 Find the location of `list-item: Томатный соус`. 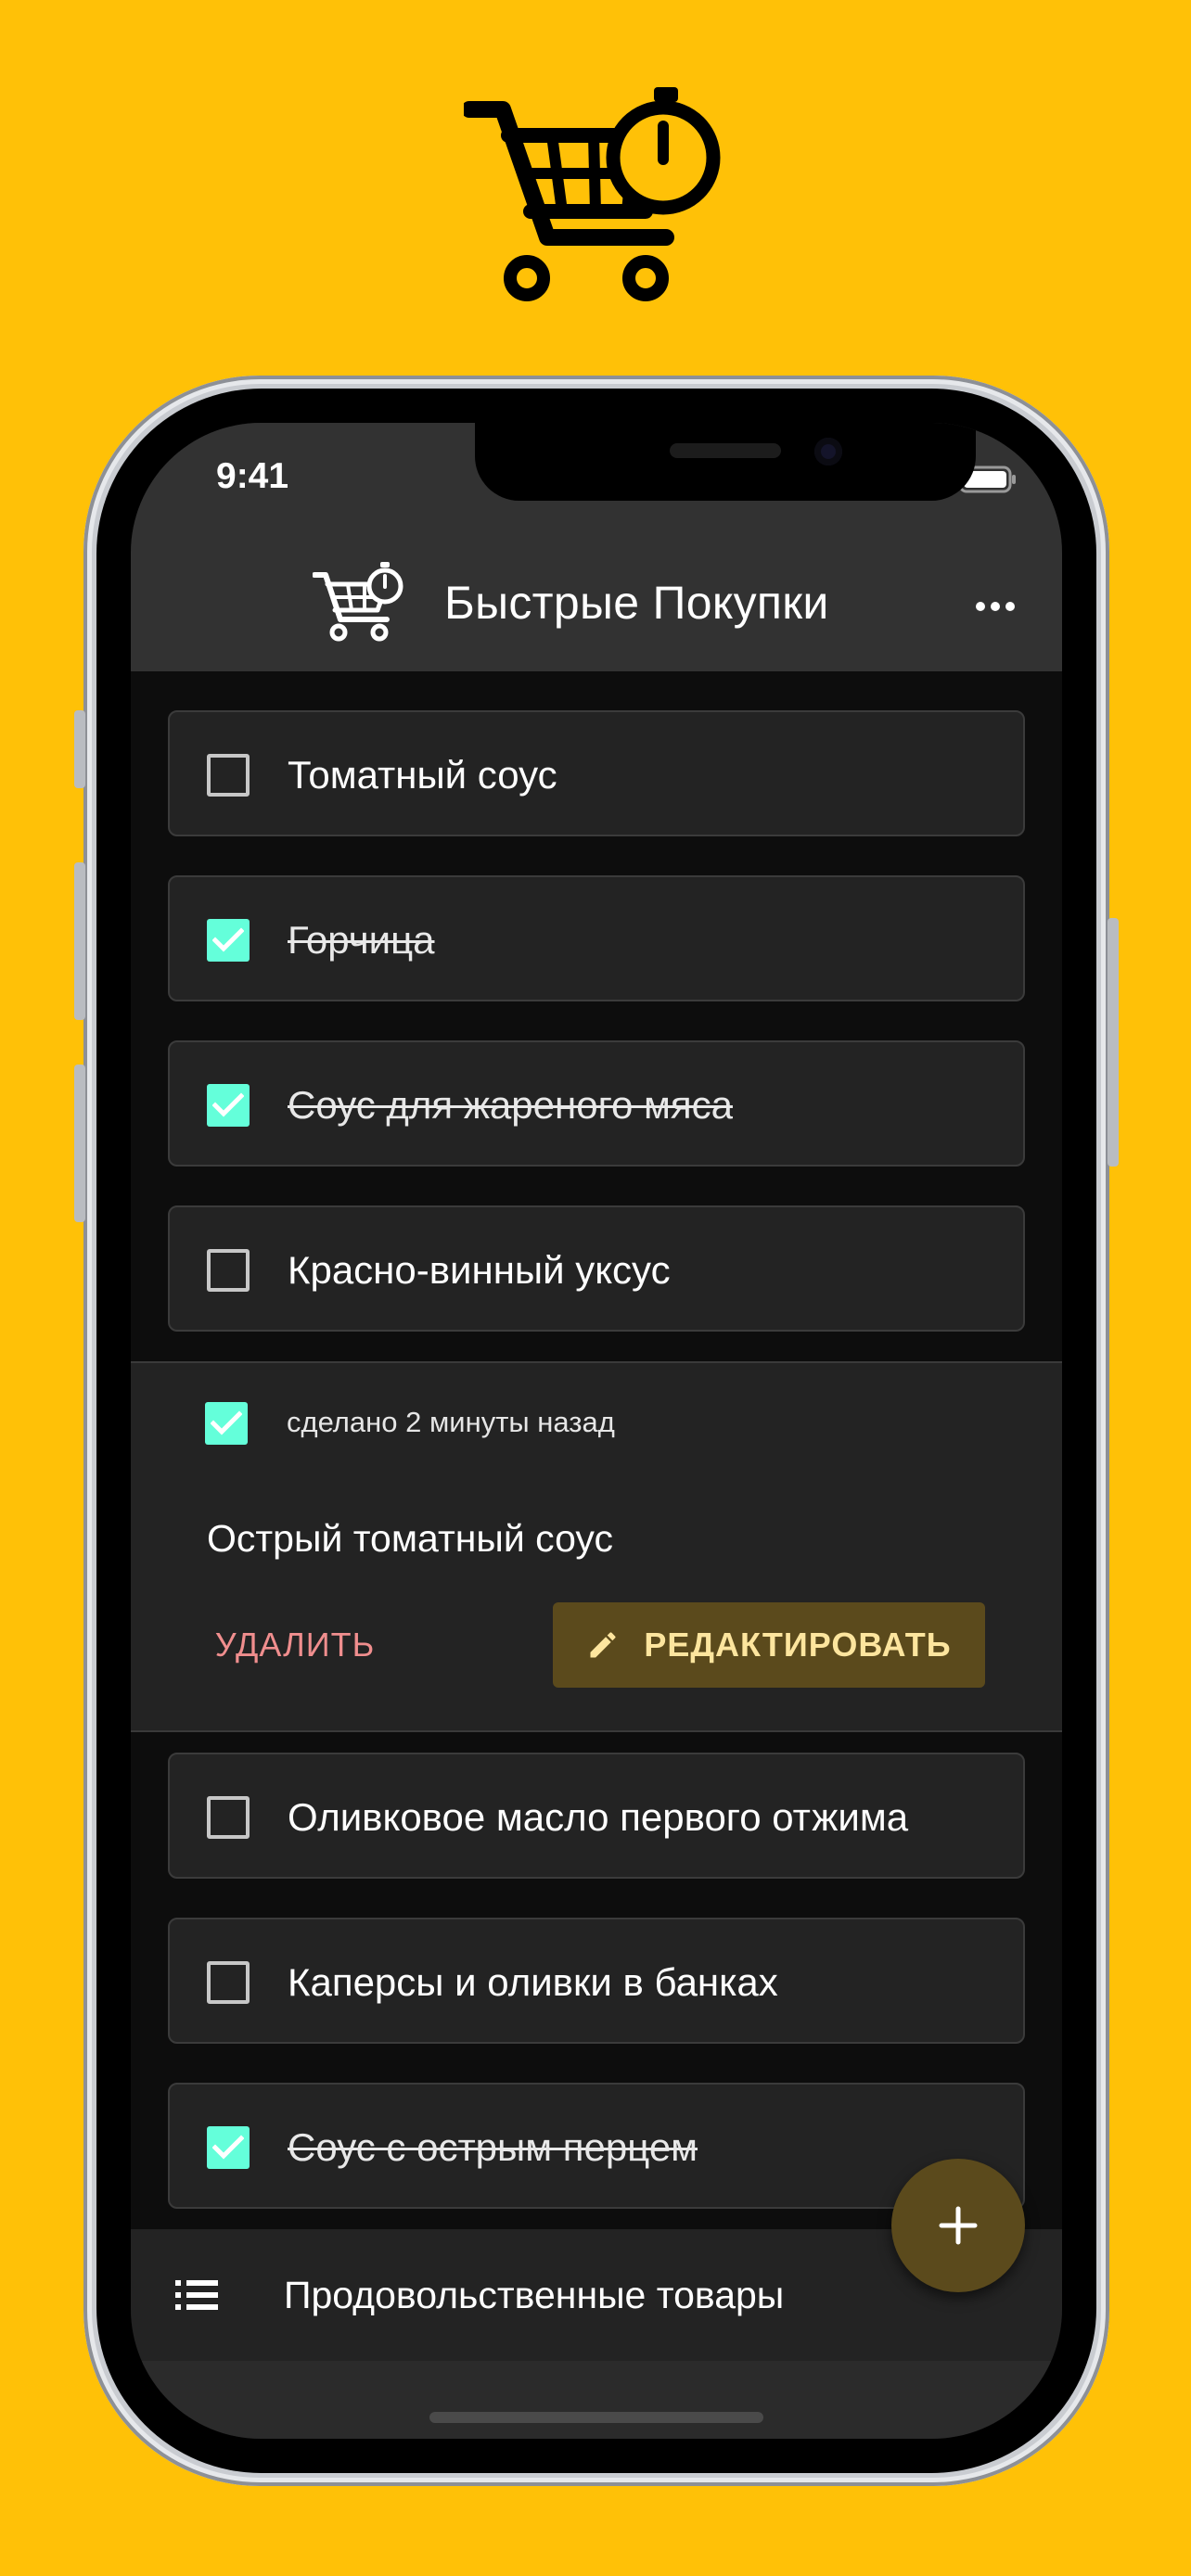

list-item: Томатный соус is located at coordinates (597, 773).